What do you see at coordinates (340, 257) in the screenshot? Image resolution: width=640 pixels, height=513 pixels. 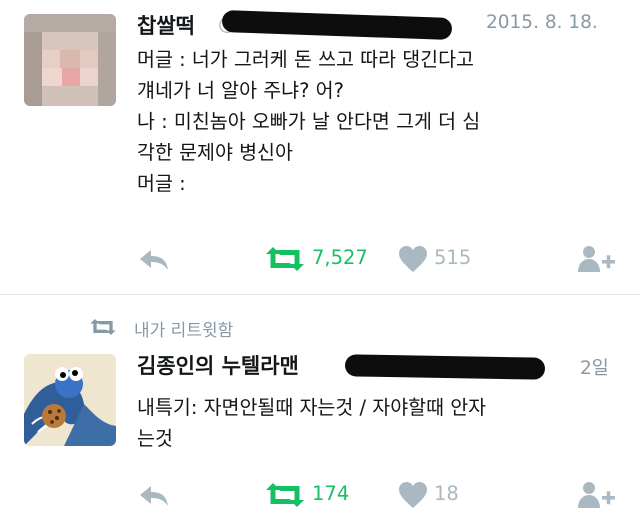 I see `retweet-count: 7,527` at bounding box center [340, 257].